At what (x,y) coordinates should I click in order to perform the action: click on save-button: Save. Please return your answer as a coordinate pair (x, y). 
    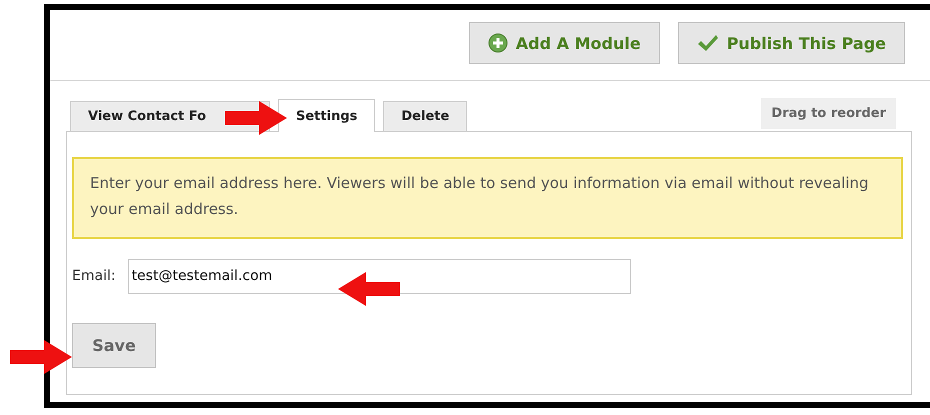
    Looking at the image, I should click on (114, 345).